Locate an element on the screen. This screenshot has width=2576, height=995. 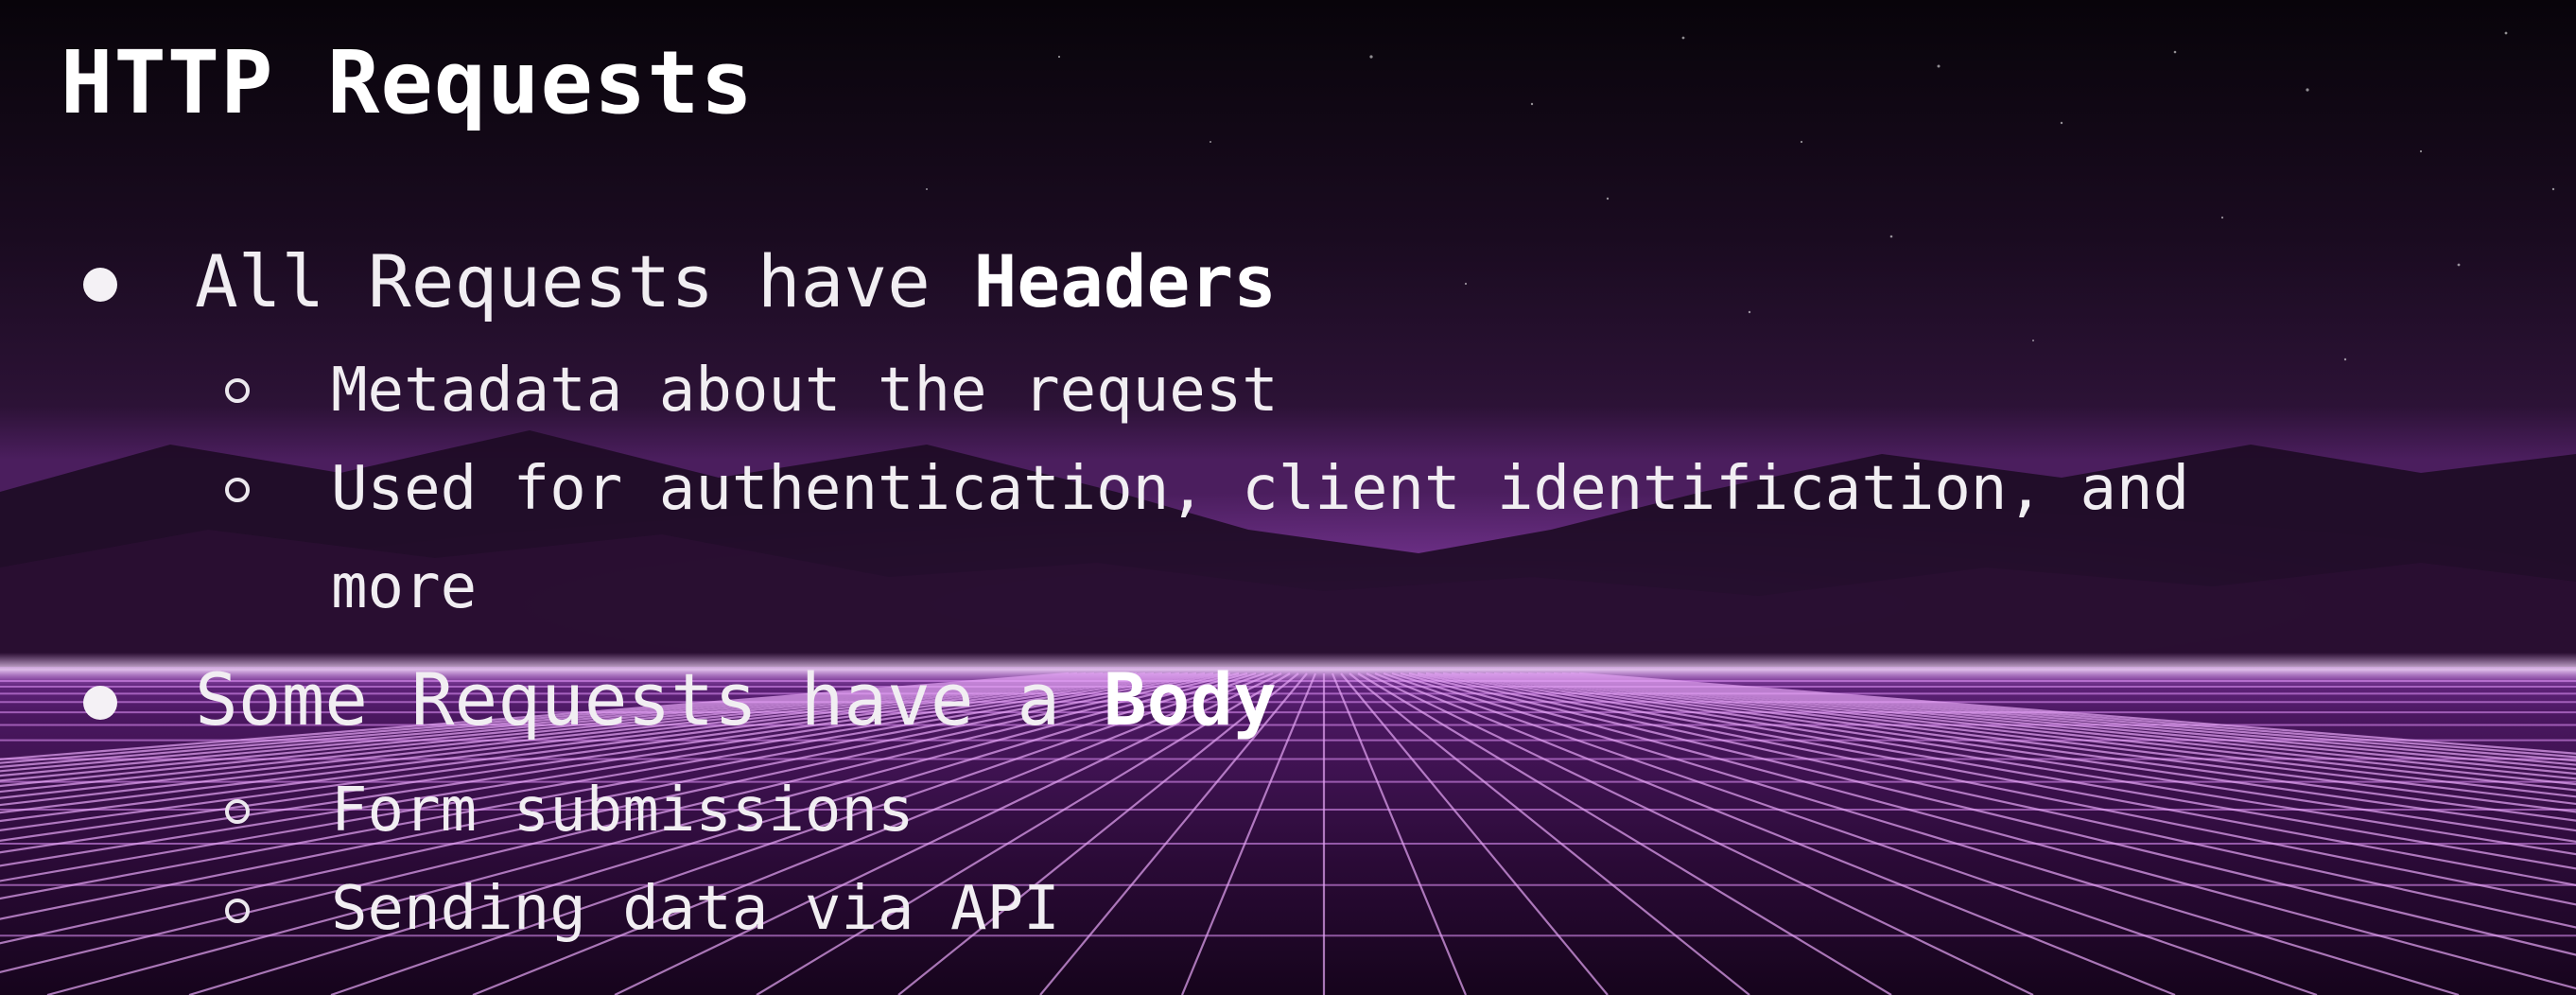
bullet-lead-text: All Requests have is located at coordinates (584, 281).